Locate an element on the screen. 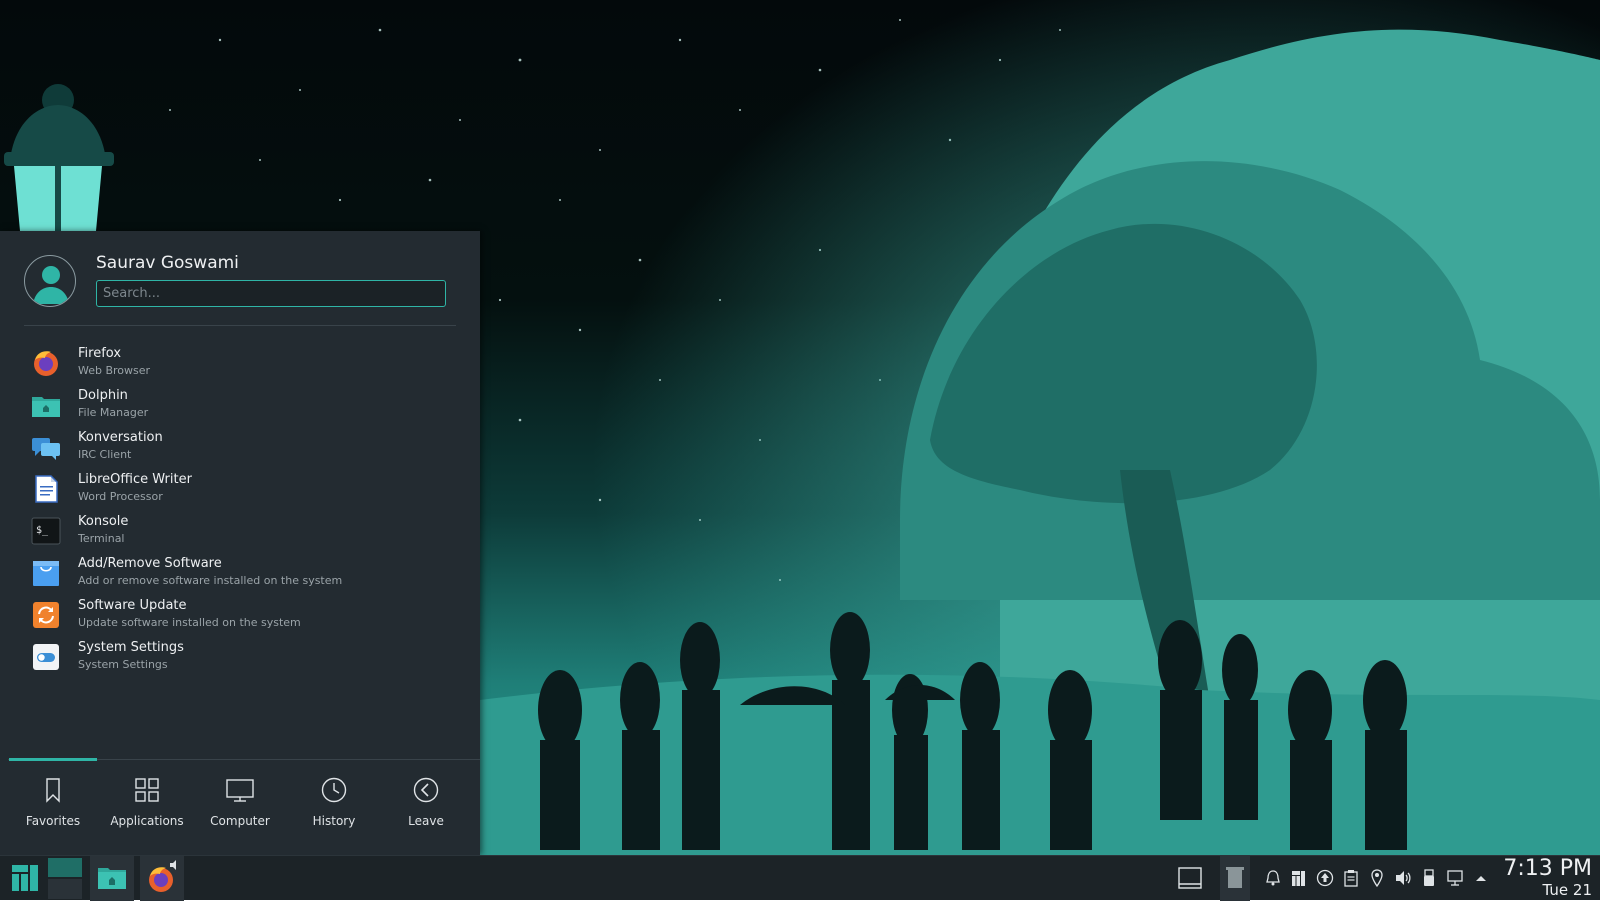  list-item-system-settings: System Settings System Settings is located at coordinates (240, 659).